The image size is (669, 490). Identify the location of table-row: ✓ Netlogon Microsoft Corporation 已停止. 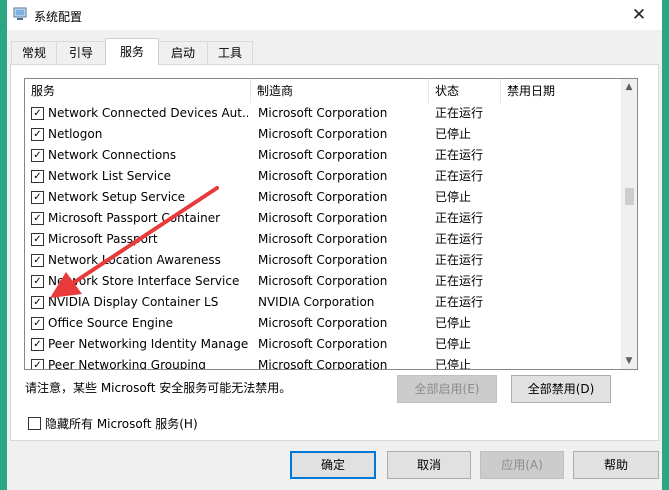
(323, 134).